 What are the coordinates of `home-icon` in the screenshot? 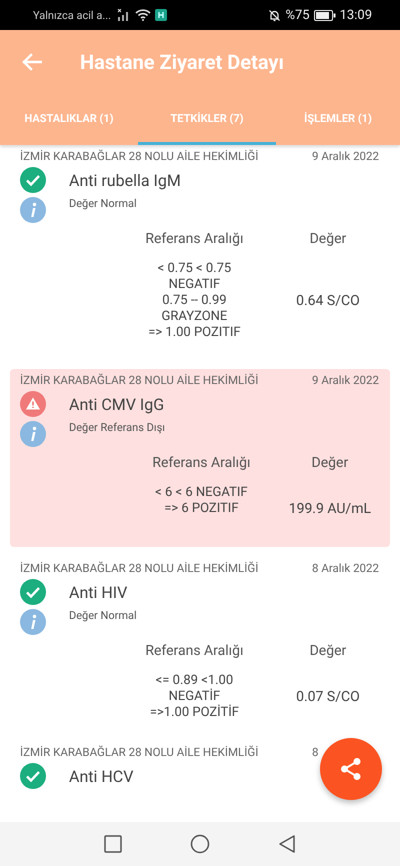 It's located at (200, 844).